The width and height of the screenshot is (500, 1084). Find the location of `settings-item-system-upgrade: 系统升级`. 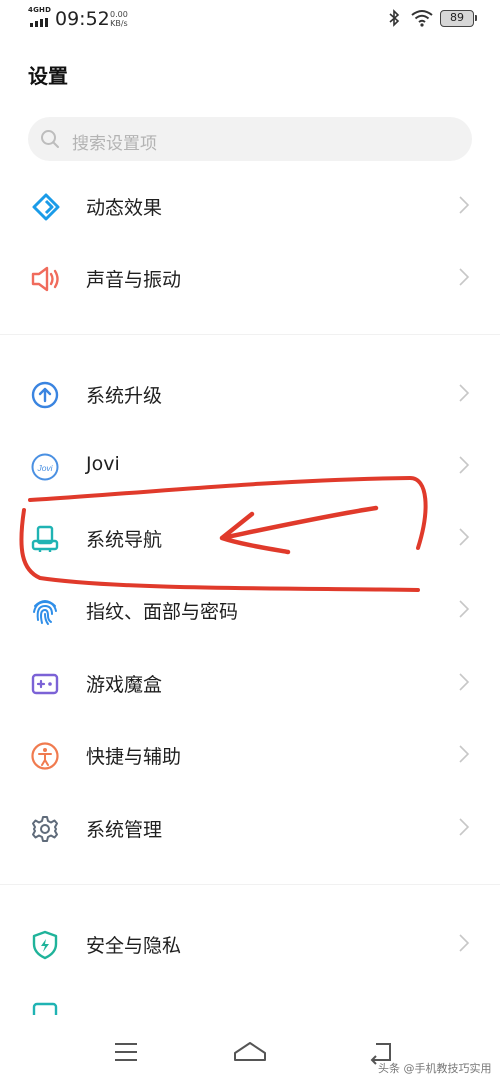

settings-item-system-upgrade: 系统升级 is located at coordinates (250, 394).